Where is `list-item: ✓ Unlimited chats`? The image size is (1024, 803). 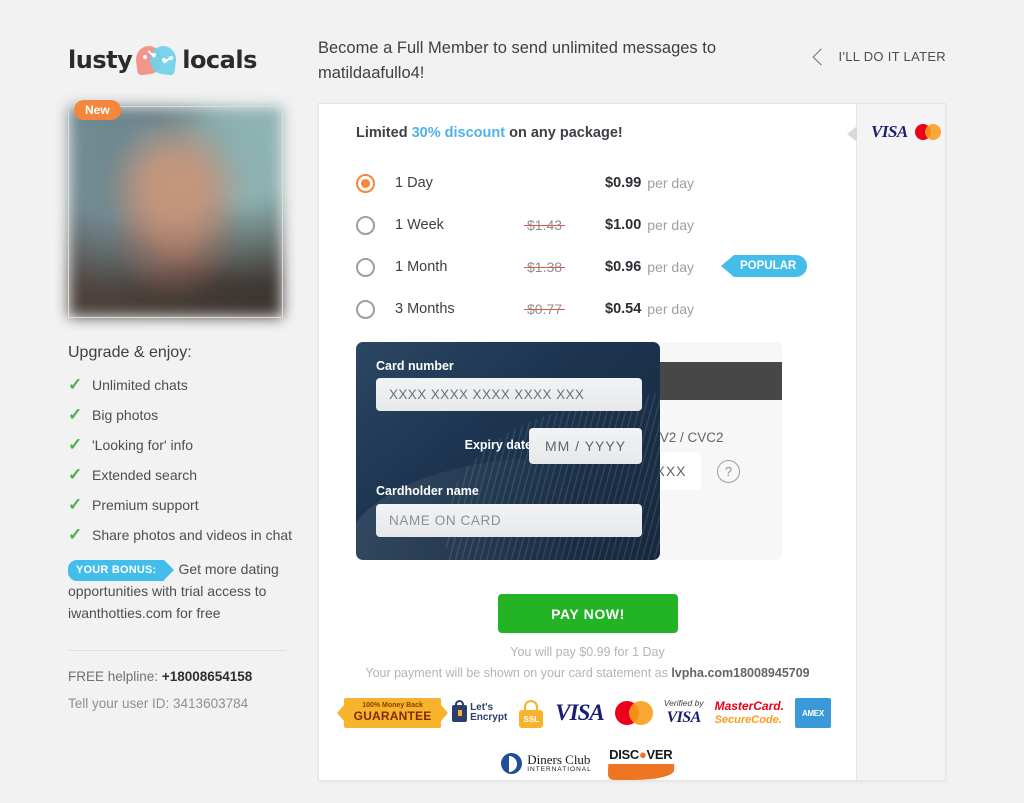 list-item: ✓ Unlimited chats is located at coordinates (183, 384).